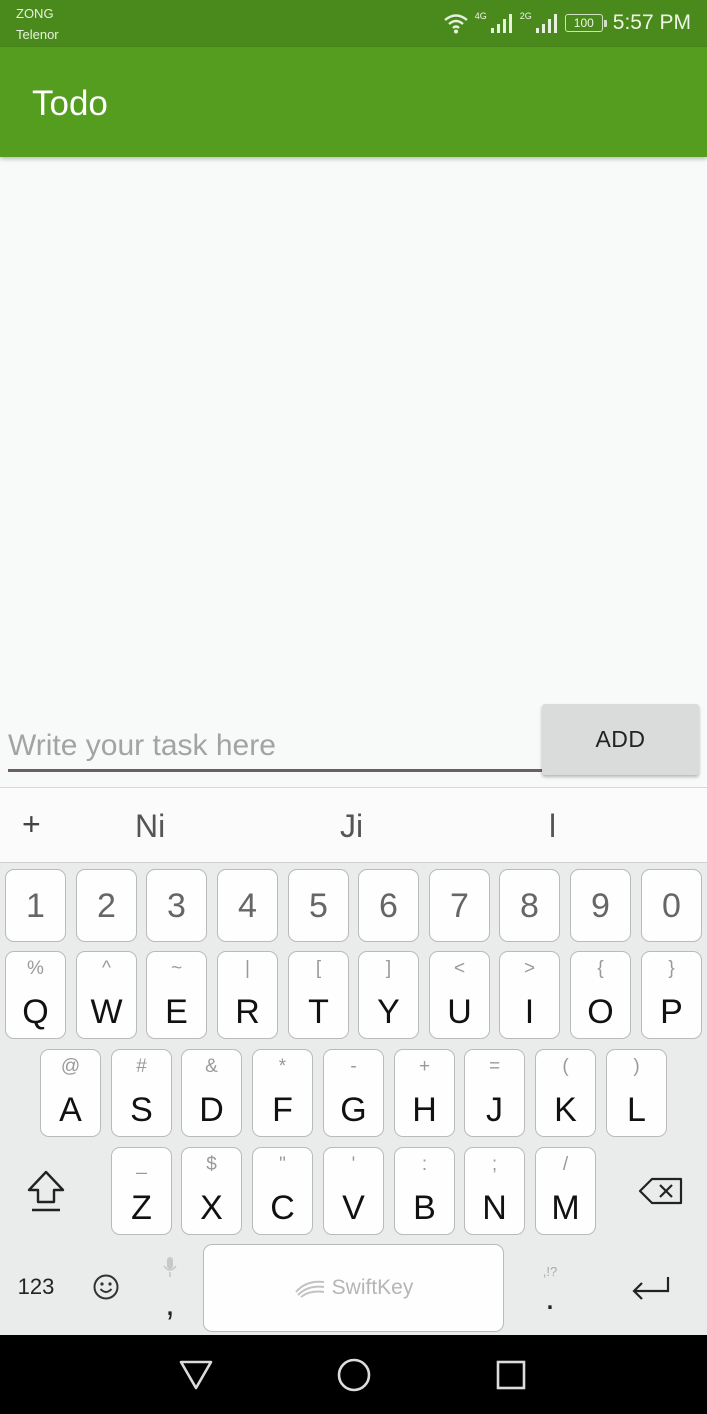 The width and height of the screenshot is (707, 1414). I want to click on key-2: 2, so click(106, 905).